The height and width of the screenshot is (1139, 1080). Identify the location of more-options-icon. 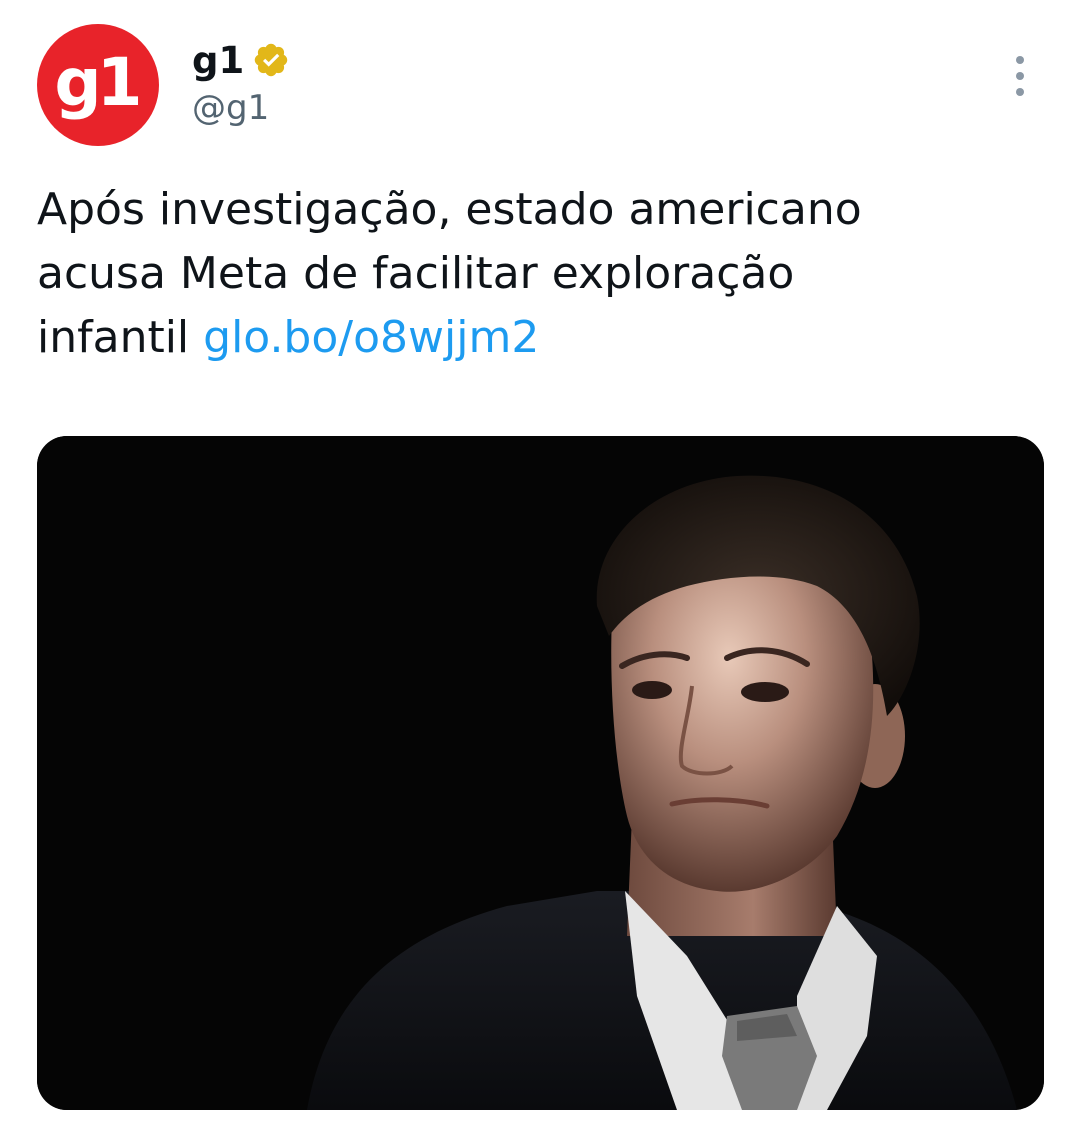
(1020, 76).